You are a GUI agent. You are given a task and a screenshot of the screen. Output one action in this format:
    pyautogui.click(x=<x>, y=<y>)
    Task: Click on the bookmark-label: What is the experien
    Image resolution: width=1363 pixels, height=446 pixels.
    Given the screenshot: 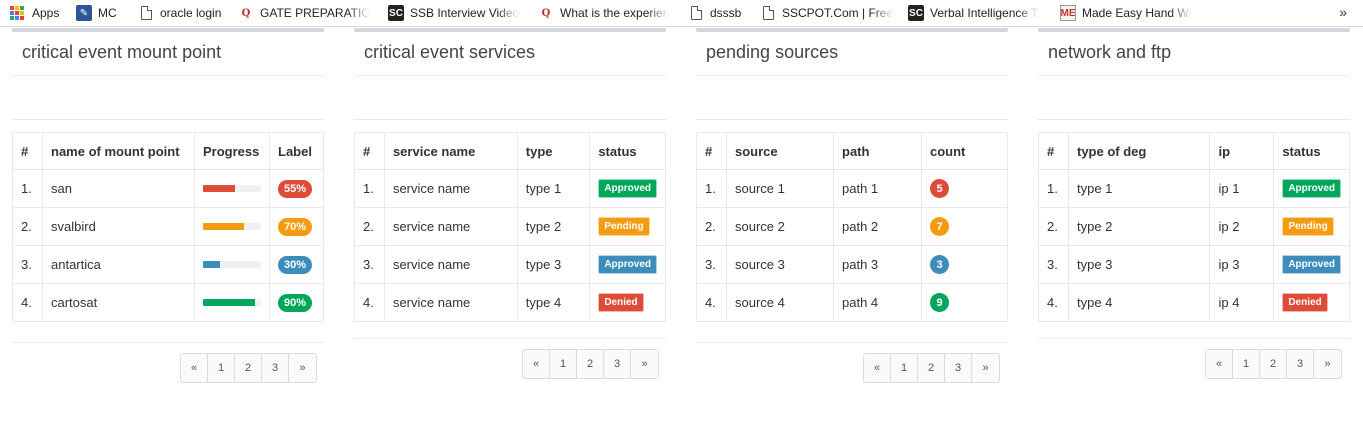 What is the action you would take?
    pyautogui.click(x=615, y=13)
    